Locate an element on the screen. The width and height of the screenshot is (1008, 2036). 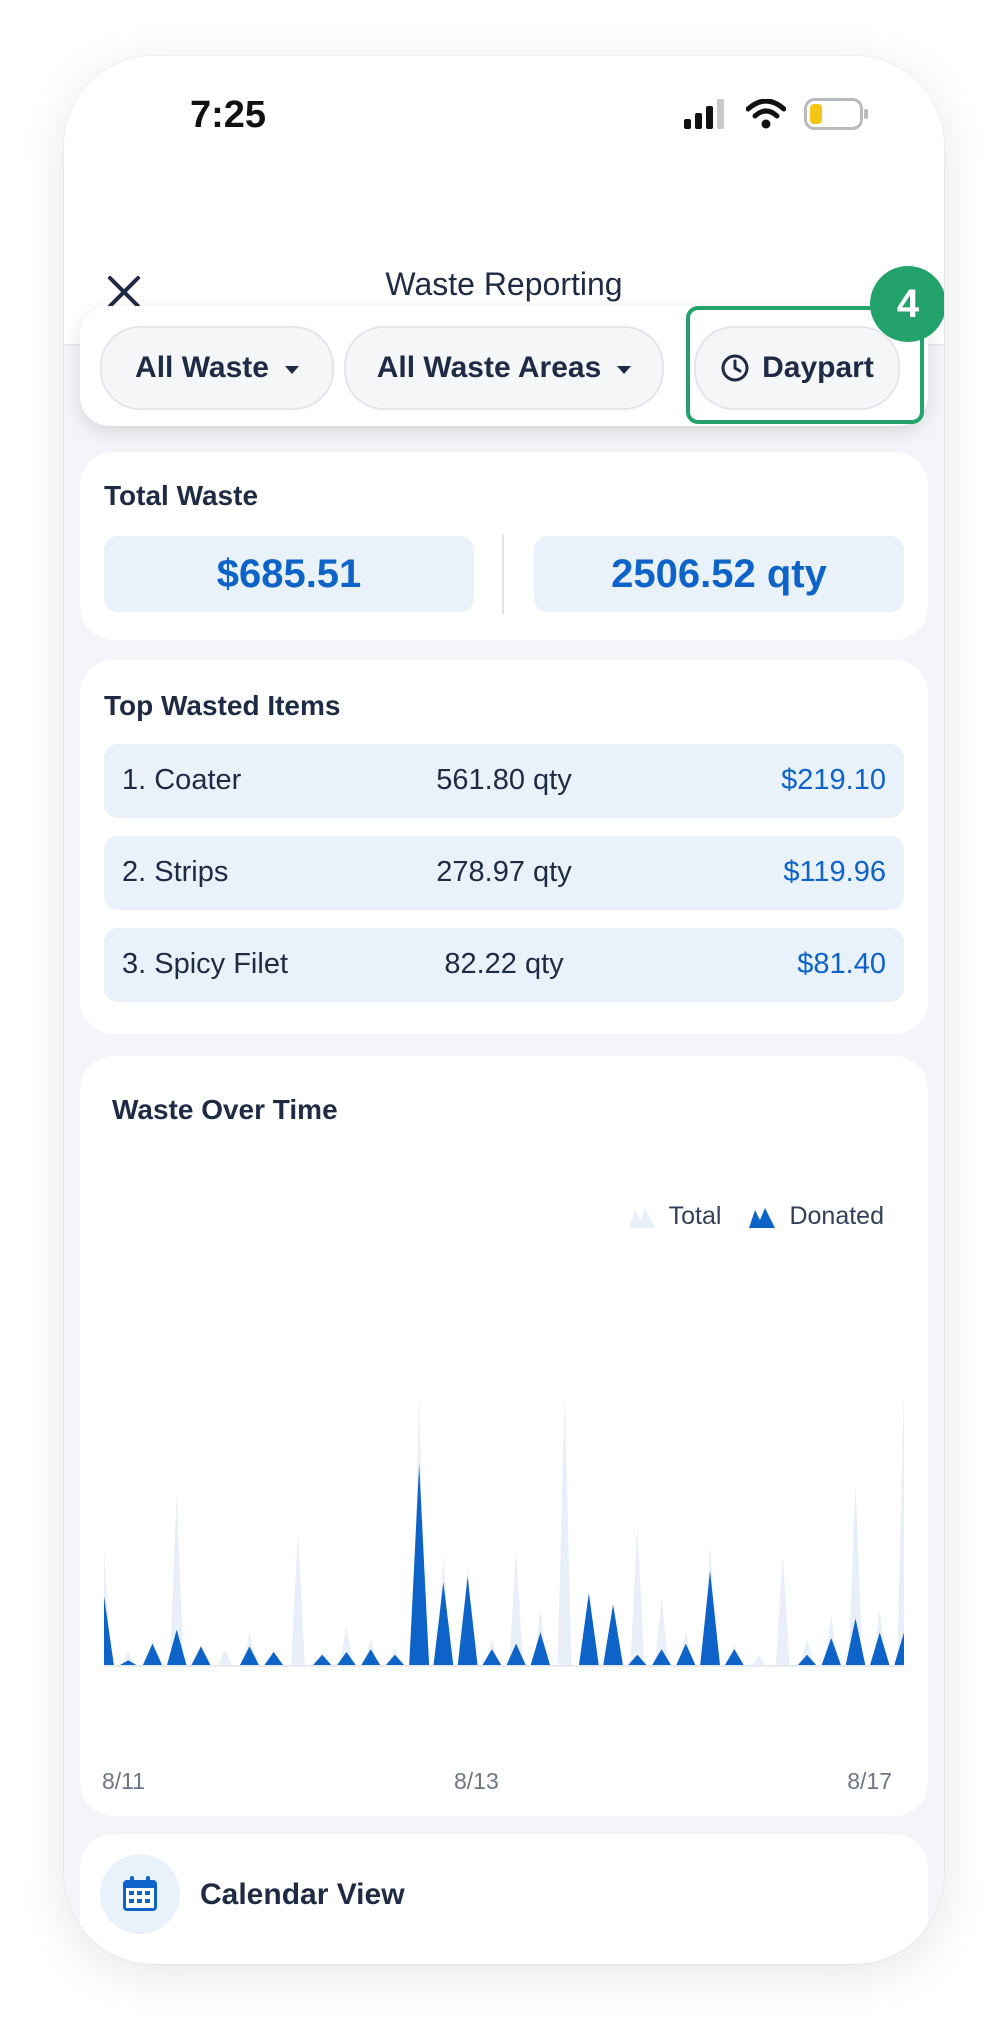
calendar-icon is located at coordinates (140, 1893).